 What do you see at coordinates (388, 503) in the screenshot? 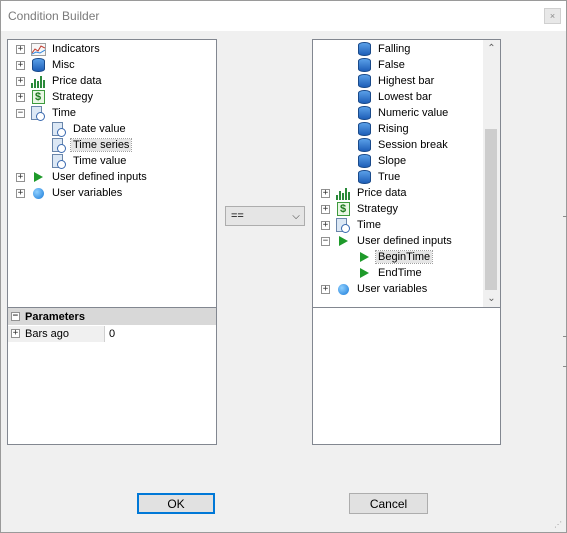
I see `cancel-button: Cancel` at bounding box center [388, 503].